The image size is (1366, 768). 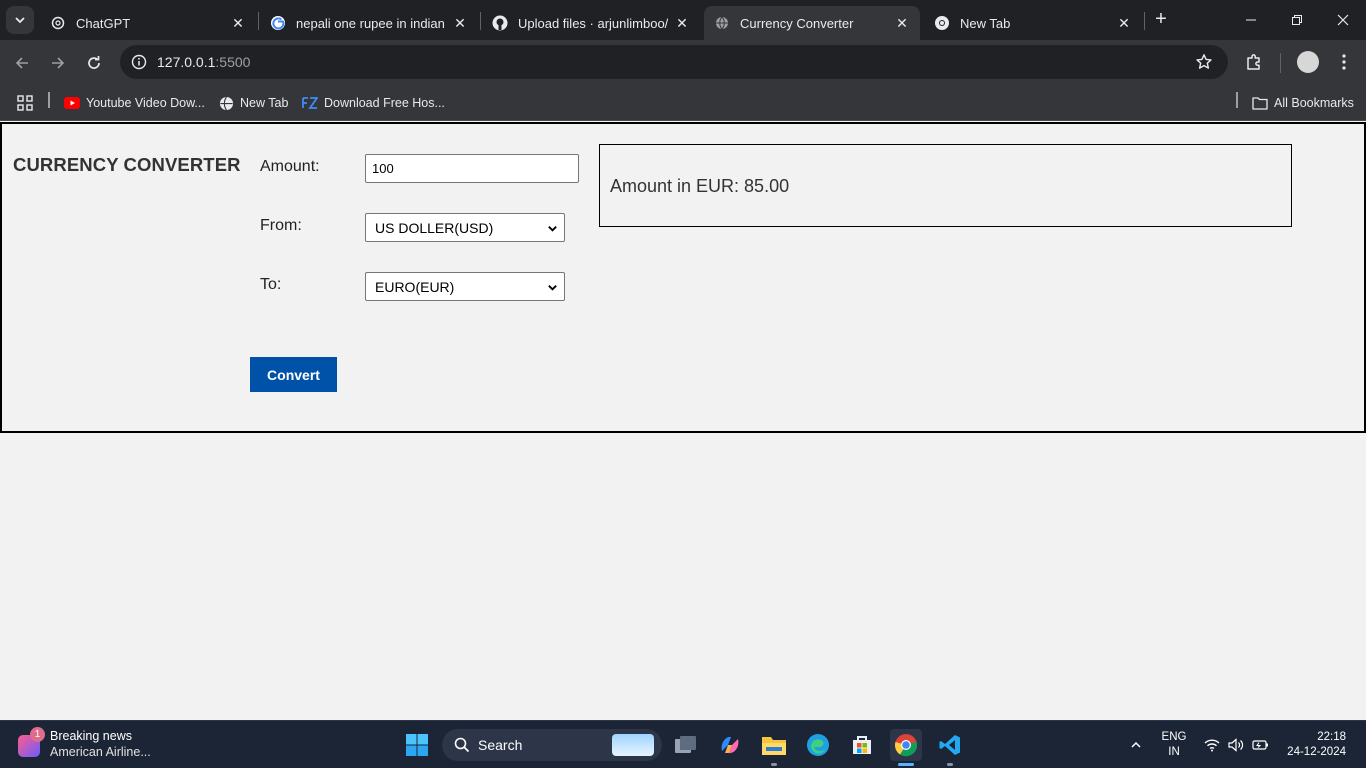 What do you see at coordinates (1260, 103) in the screenshot?
I see `folder-icon` at bounding box center [1260, 103].